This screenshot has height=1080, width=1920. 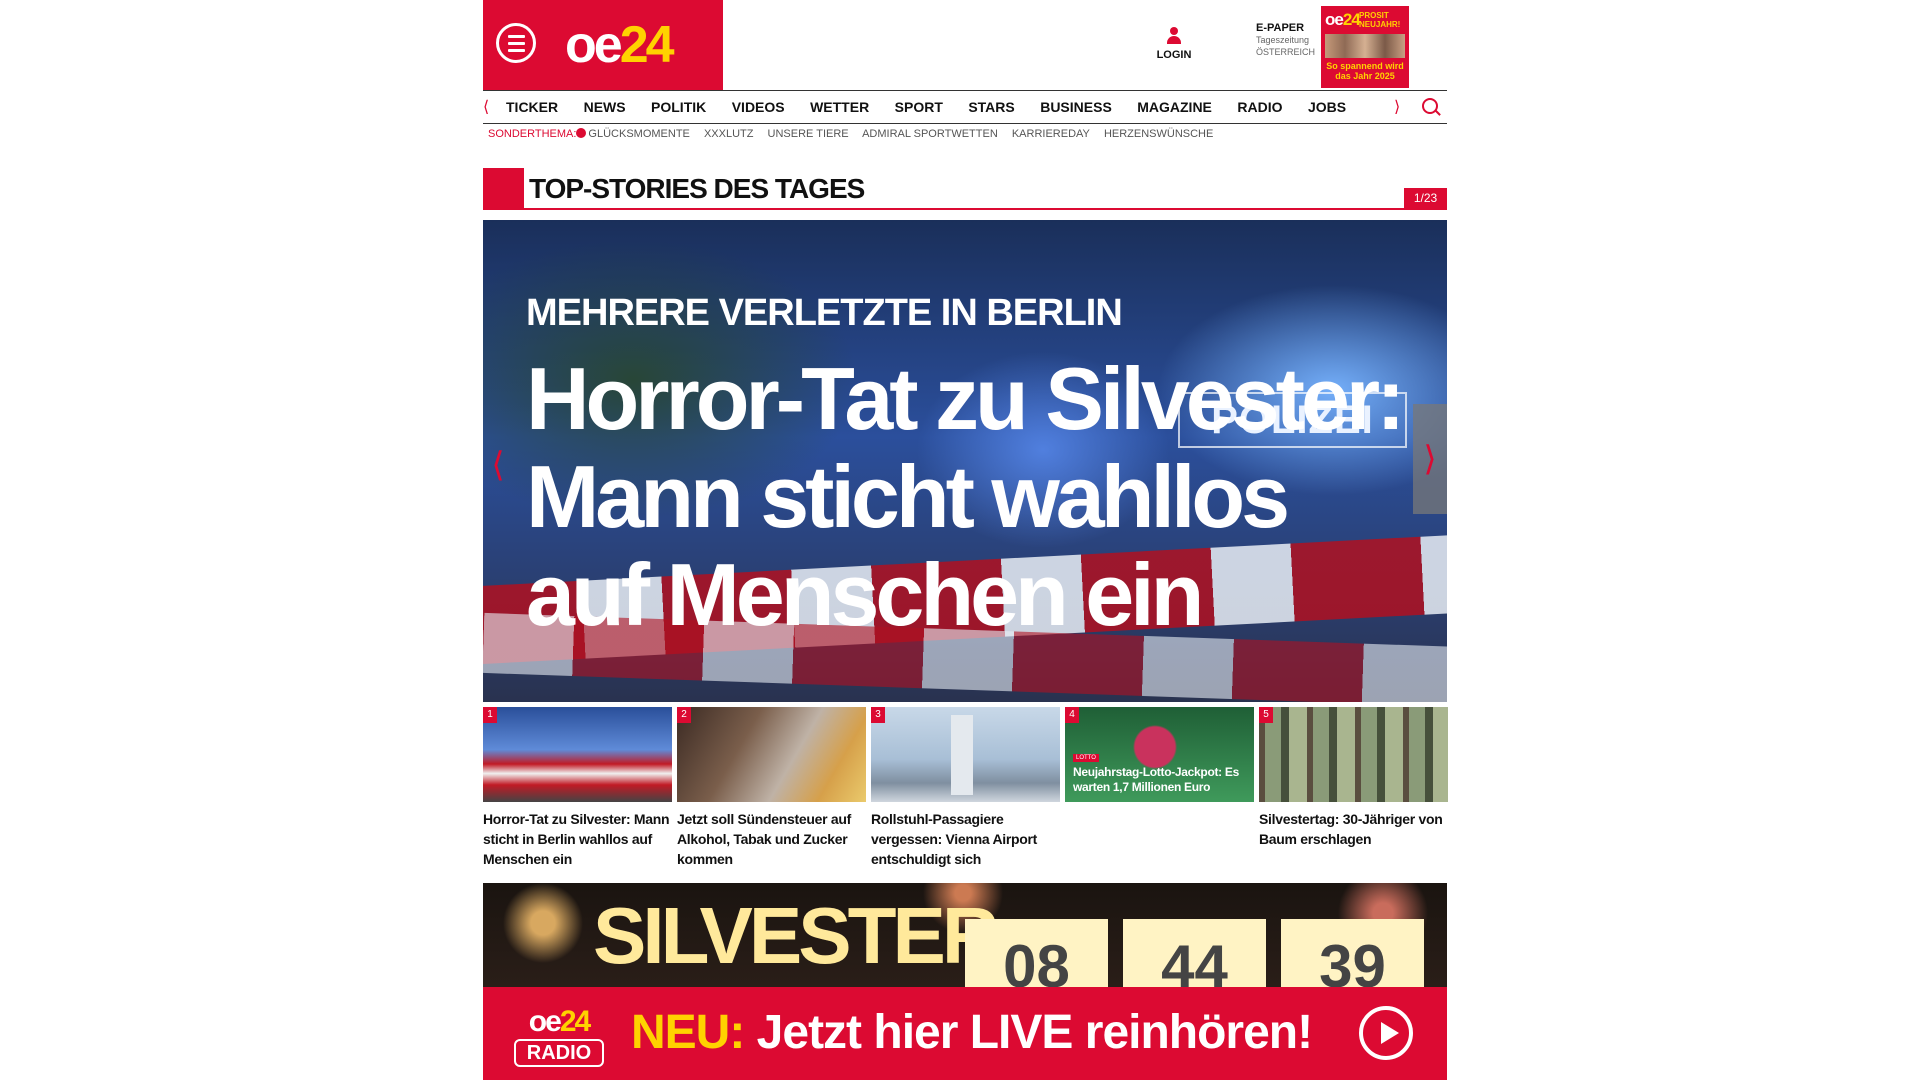 I want to click on countdown-minutes: 44, so click(x=1194, y=953).